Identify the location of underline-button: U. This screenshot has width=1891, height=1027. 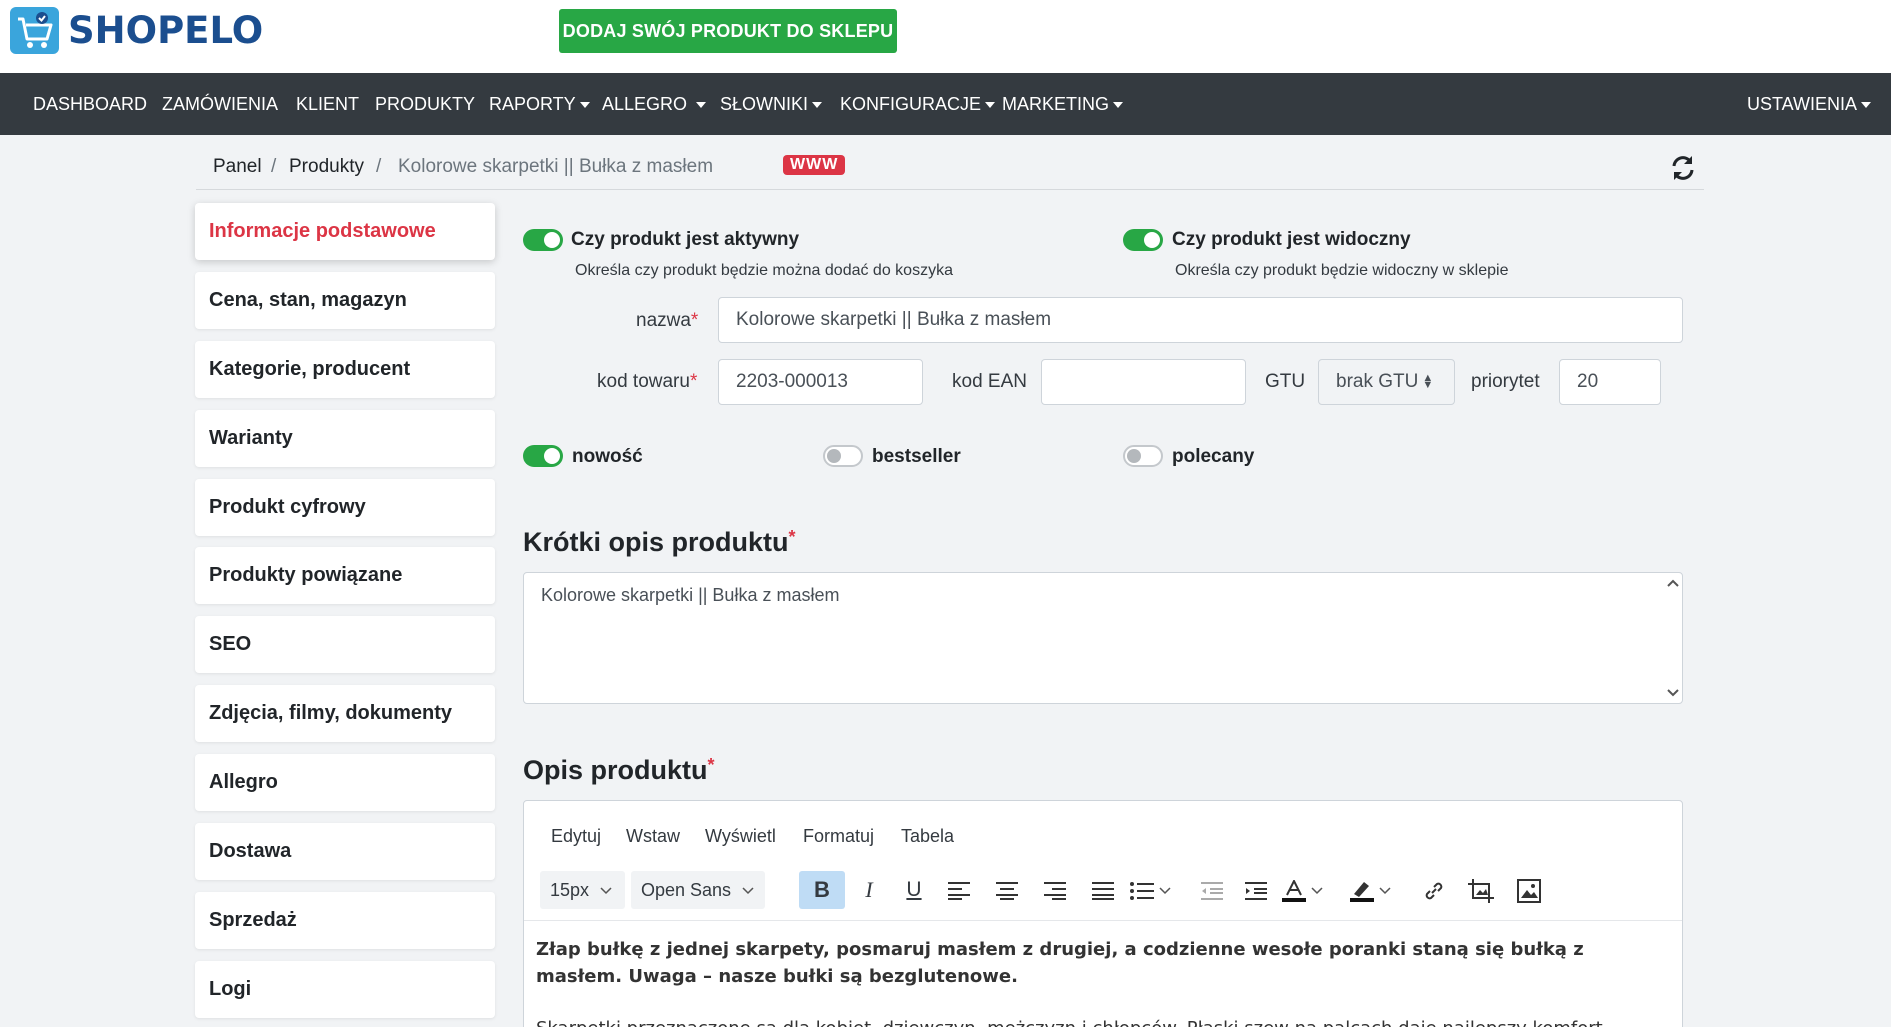
(914, 890).